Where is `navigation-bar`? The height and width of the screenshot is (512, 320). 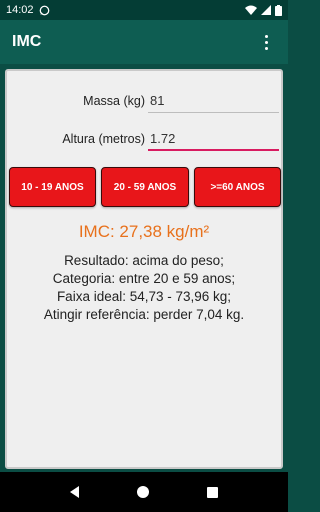
navigation-bar is located at coordinates (144, 492).